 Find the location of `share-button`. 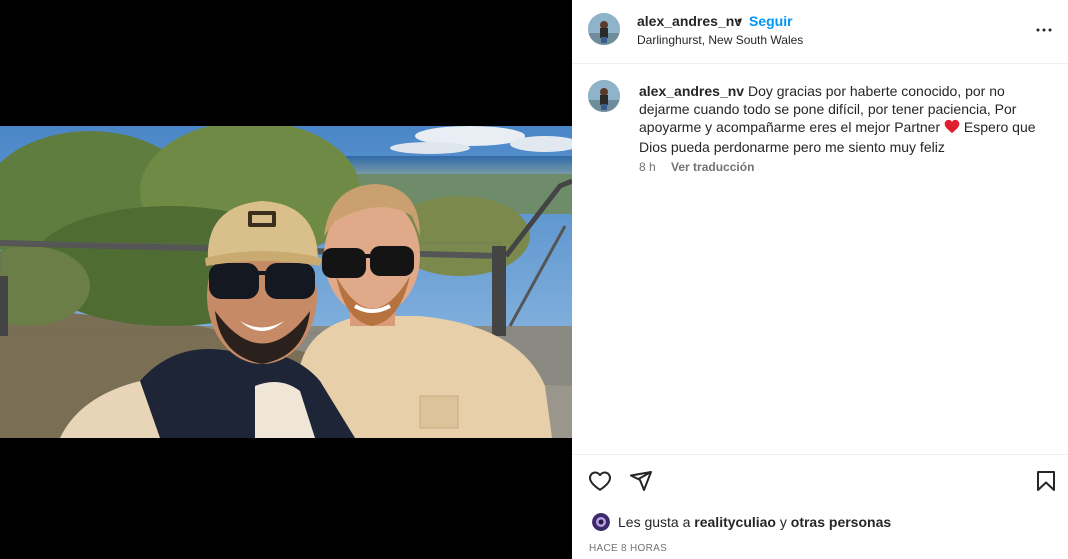

share-button is located at coordinates (641, 481).